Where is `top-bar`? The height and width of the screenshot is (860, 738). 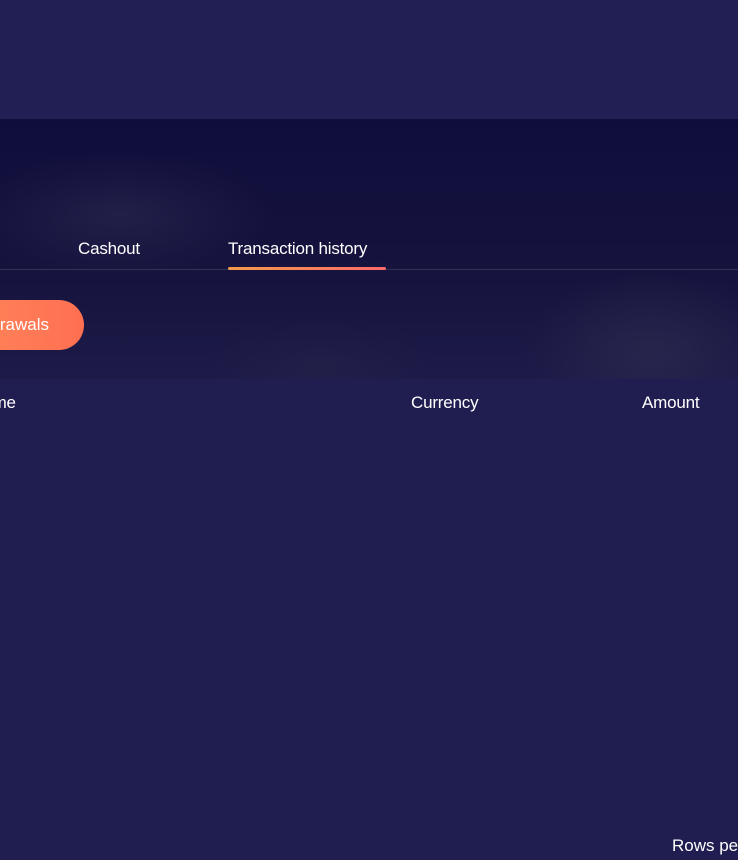
top-bar is located at coordinates (369, 60).